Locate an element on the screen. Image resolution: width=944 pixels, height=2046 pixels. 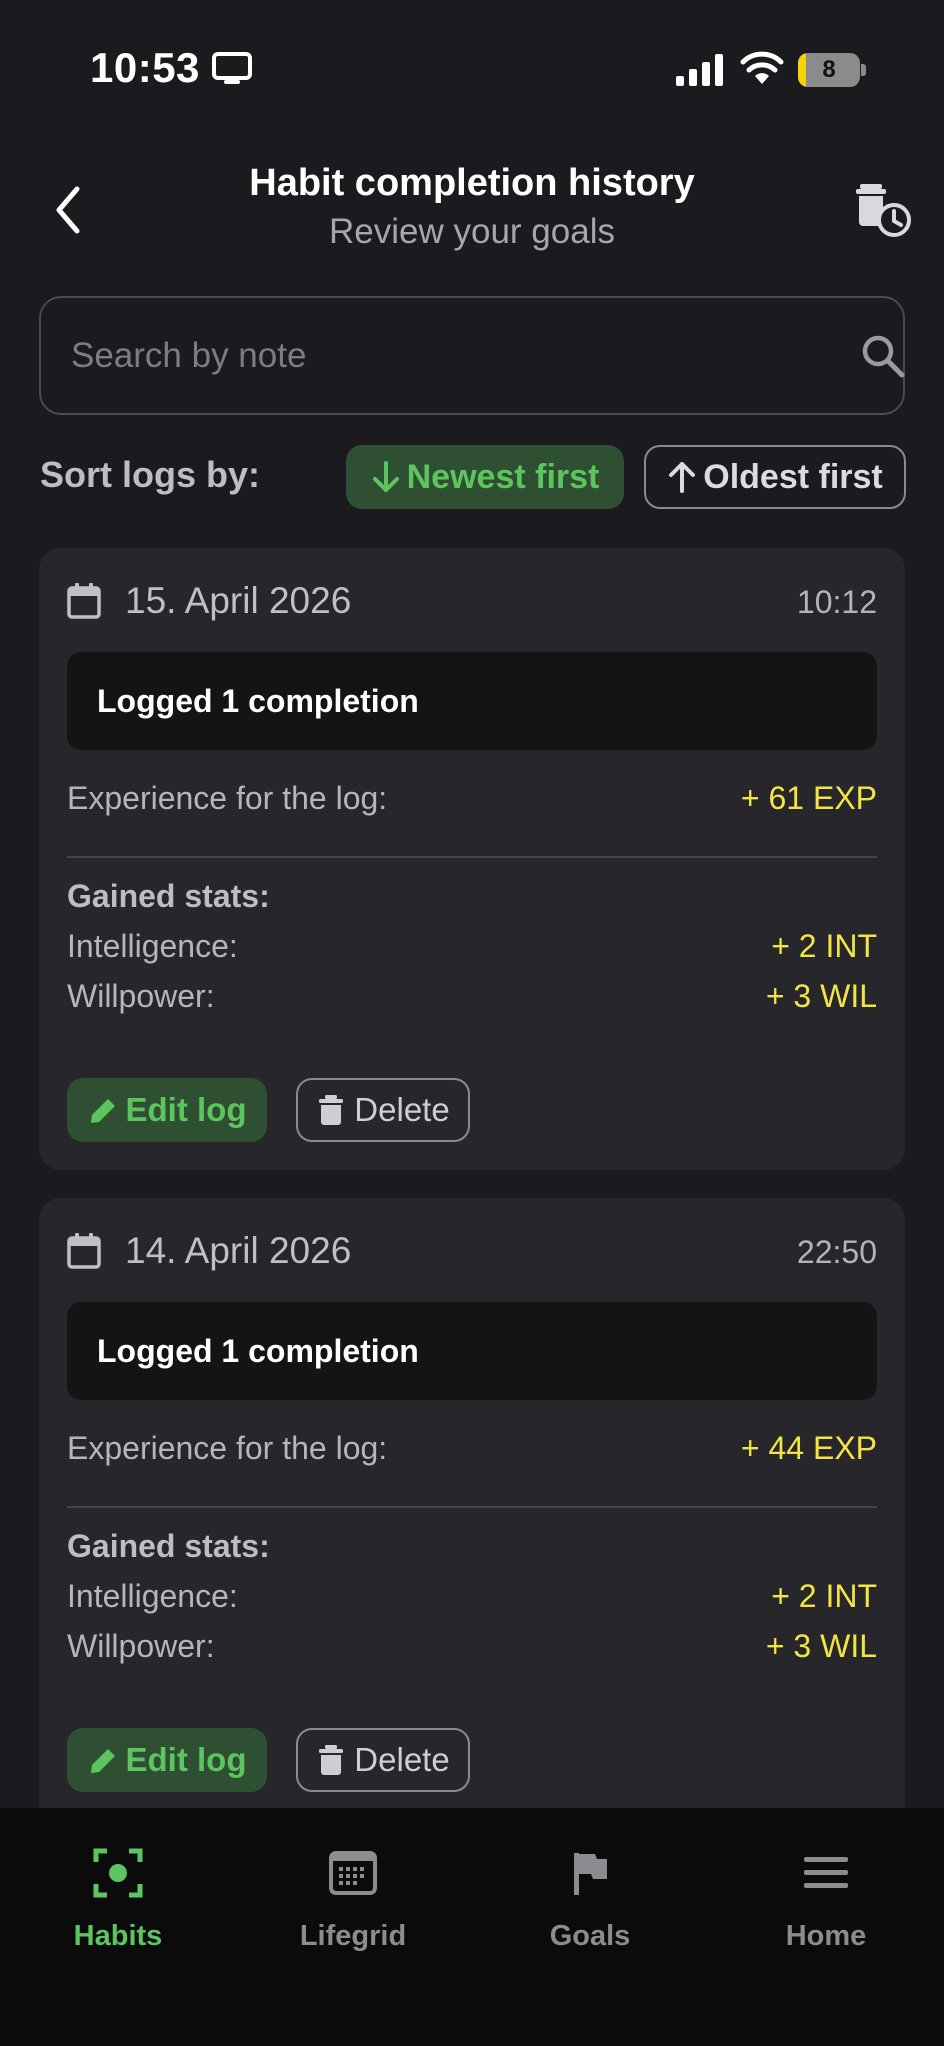
page-subtitle: Review your goals is located at coordinates (472, 231).